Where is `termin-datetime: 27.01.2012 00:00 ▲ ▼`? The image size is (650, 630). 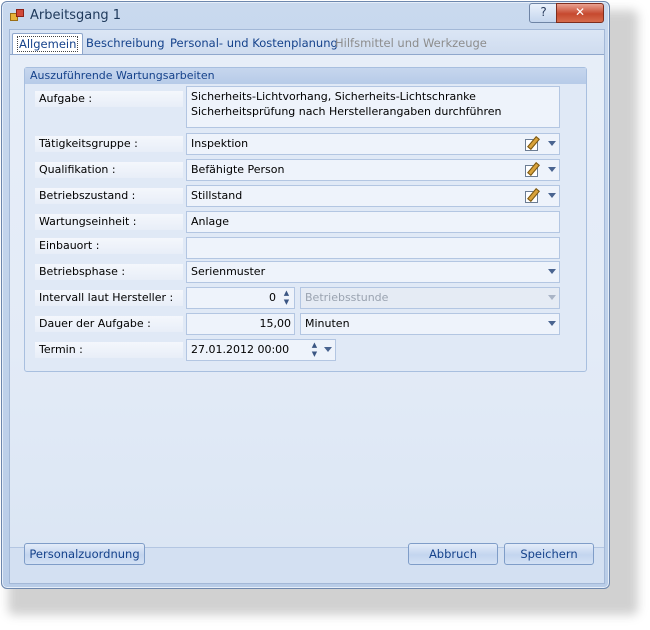
termin-datetime: 27.01.2012 00:00 ▲ ▼ is located at coordinates (261, 350).